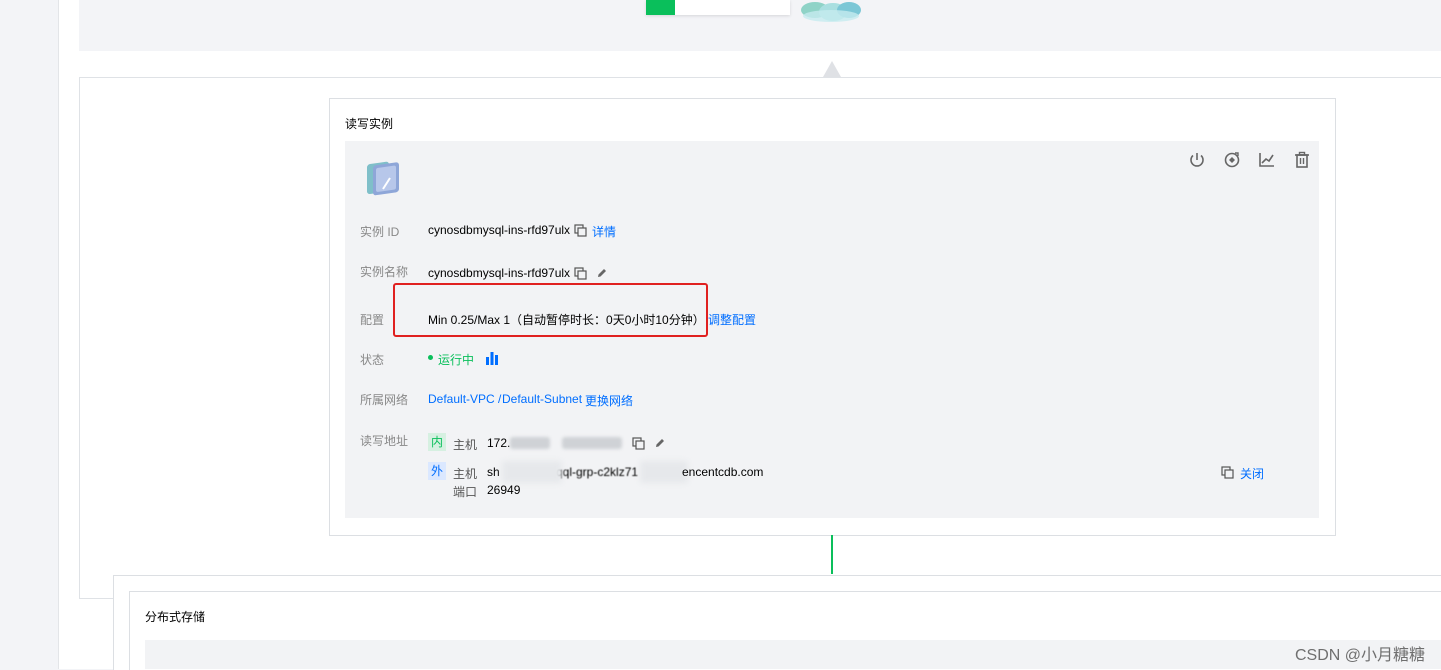 The height and width of the screenshot is (670, 1441). I want to click on network-label: 所属网络, so click(384, 400).